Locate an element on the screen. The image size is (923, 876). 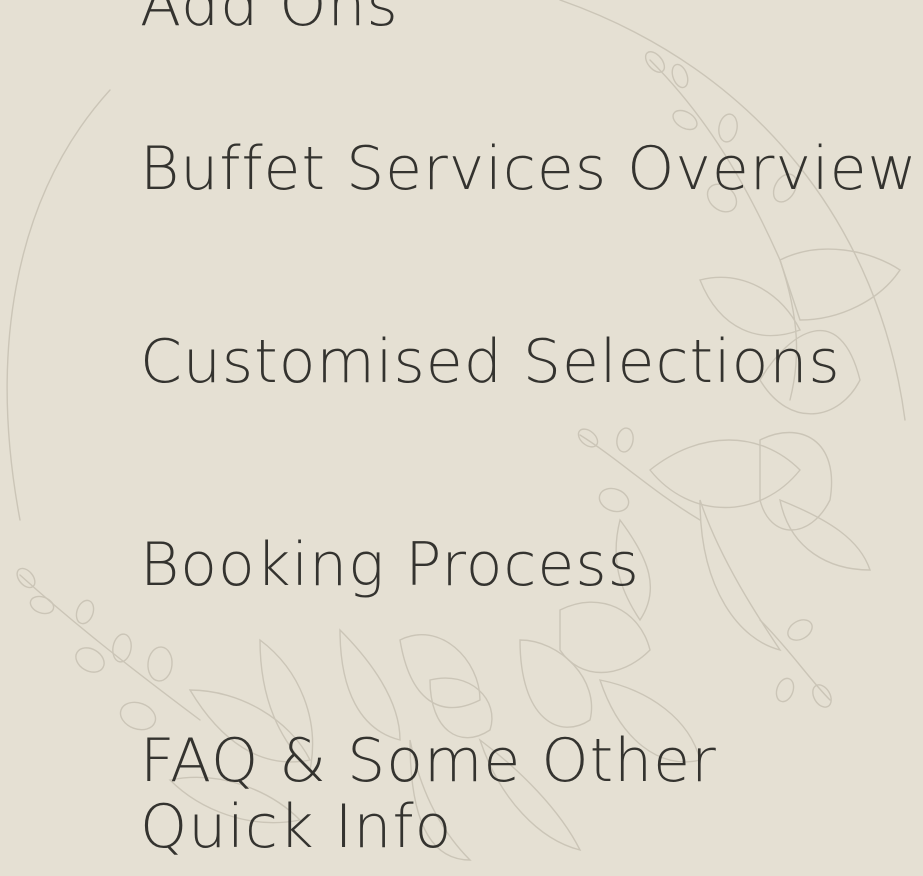
menu-link-booking-process: Booking Process is located at coordinates (390, 565).